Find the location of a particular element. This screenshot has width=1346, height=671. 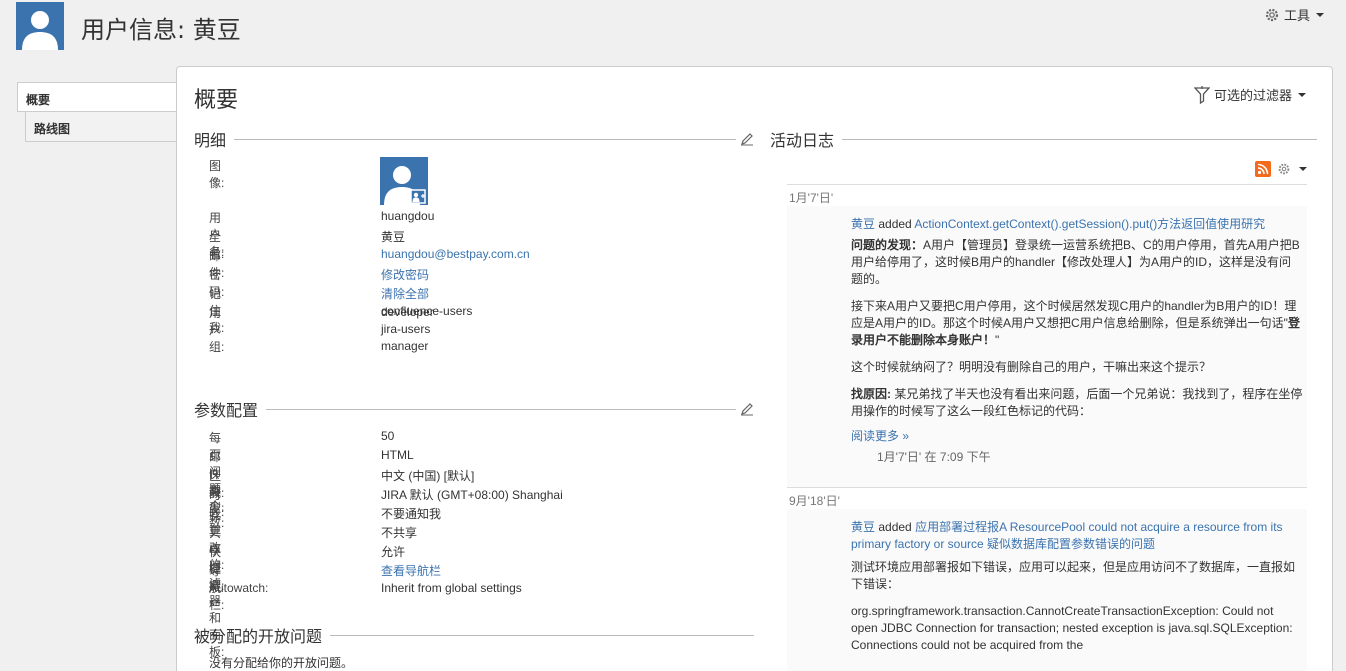

no-issues-message: 没有分配给你的开放问题。 is located at coordinates (281, 663).